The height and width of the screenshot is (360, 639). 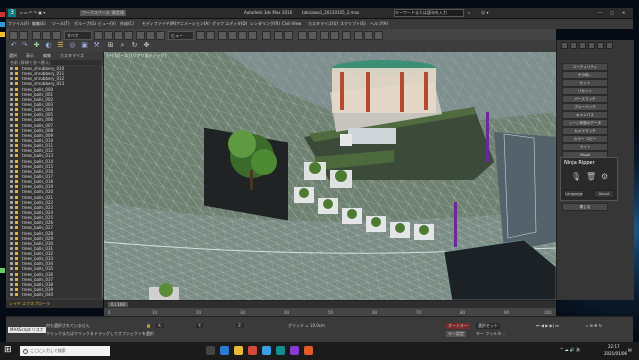 I want to click on autokey-button: オートキー, so click(x=458, y=326).